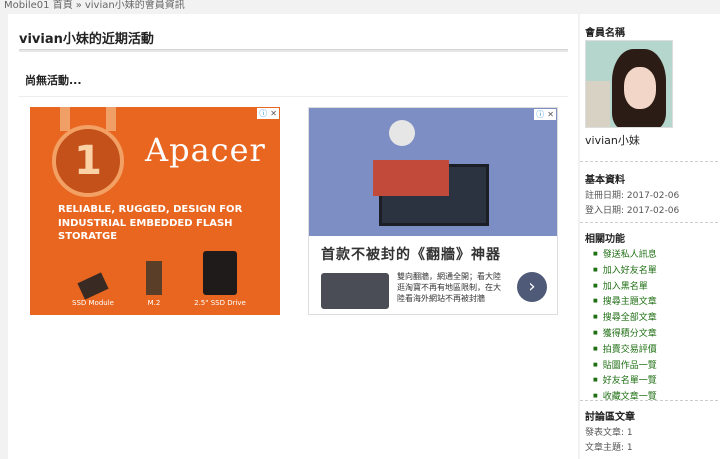 This screenshot has height=459, width=720. I want to click on product-ssd-drive: 2.5" SSD Drive, so click(220, 279).